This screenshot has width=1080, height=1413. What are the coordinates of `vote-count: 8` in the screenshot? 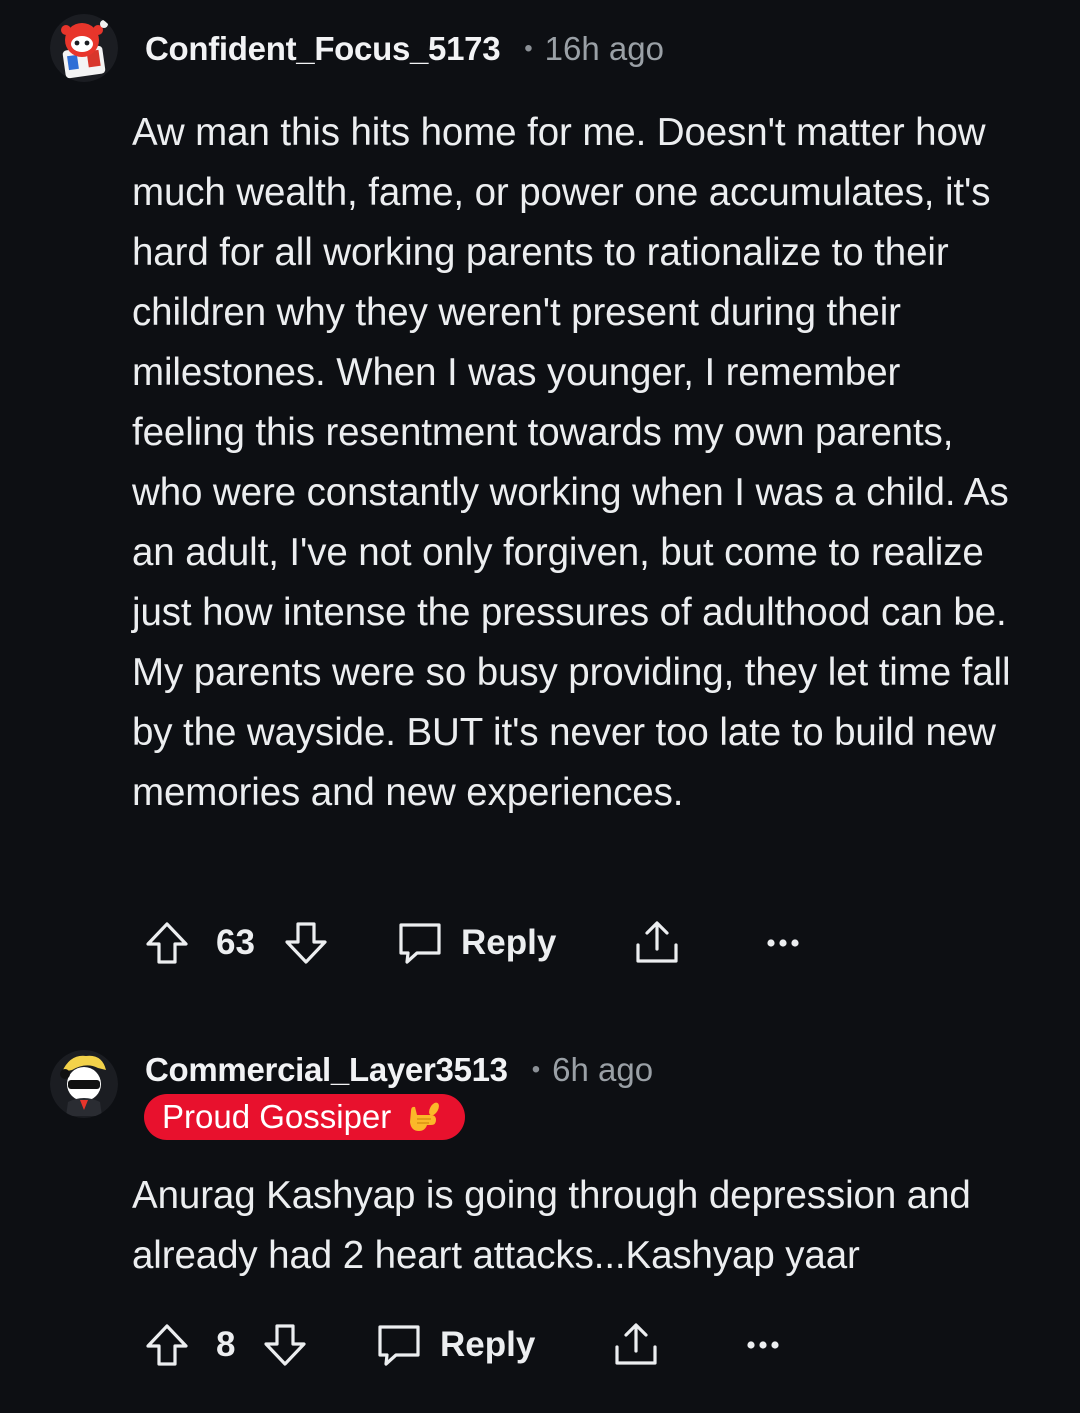 It's located at (225, 1345).